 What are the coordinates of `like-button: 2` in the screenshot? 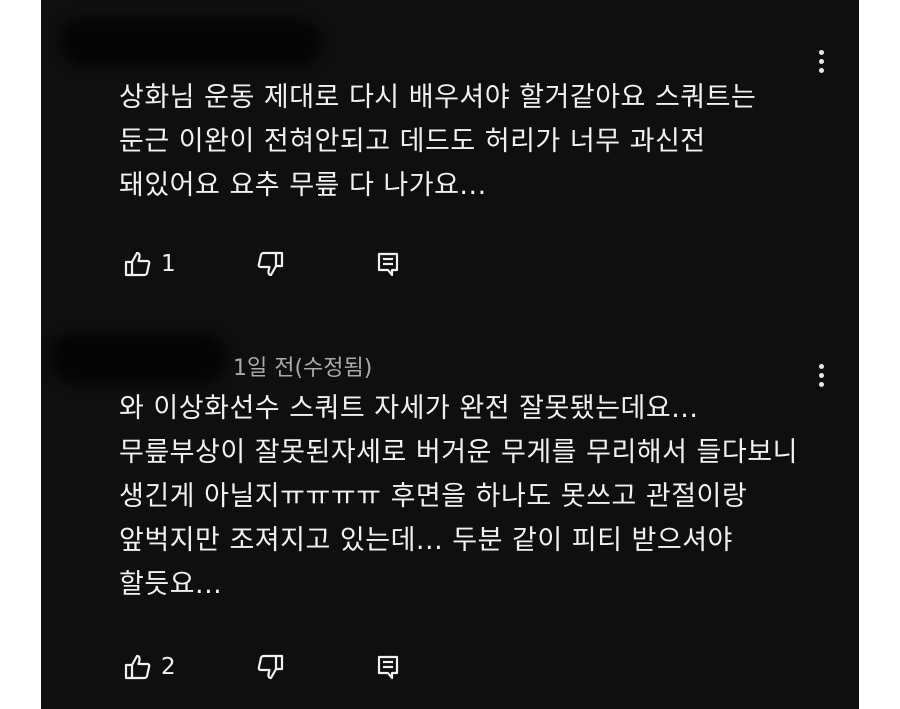 It's located at (149, 667).